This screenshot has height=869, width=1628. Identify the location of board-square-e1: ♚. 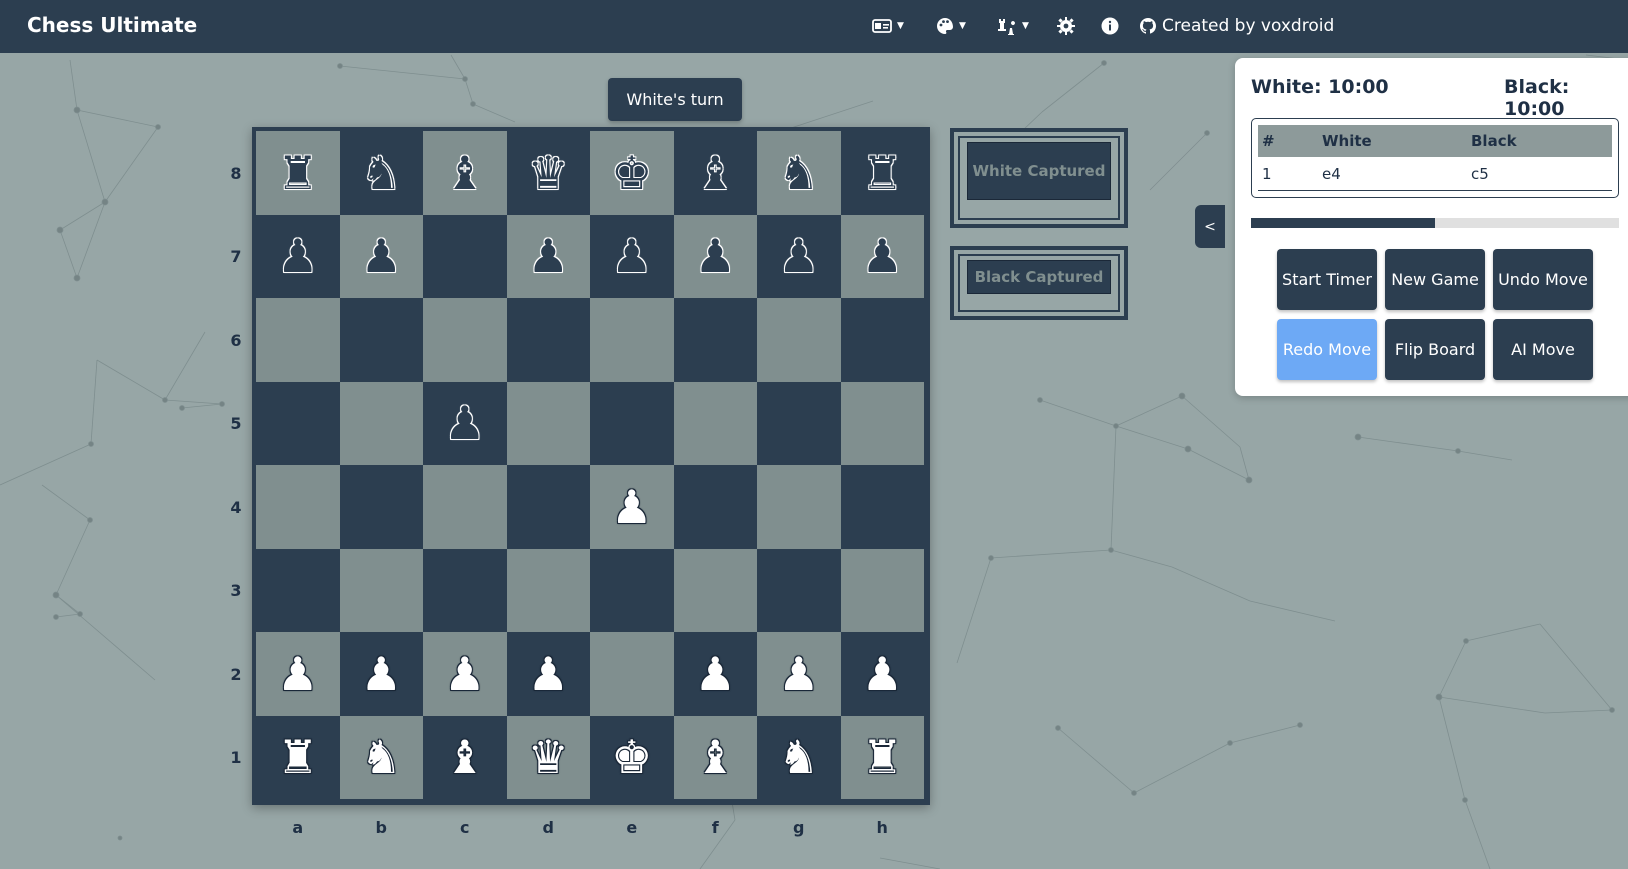
(632, 757).